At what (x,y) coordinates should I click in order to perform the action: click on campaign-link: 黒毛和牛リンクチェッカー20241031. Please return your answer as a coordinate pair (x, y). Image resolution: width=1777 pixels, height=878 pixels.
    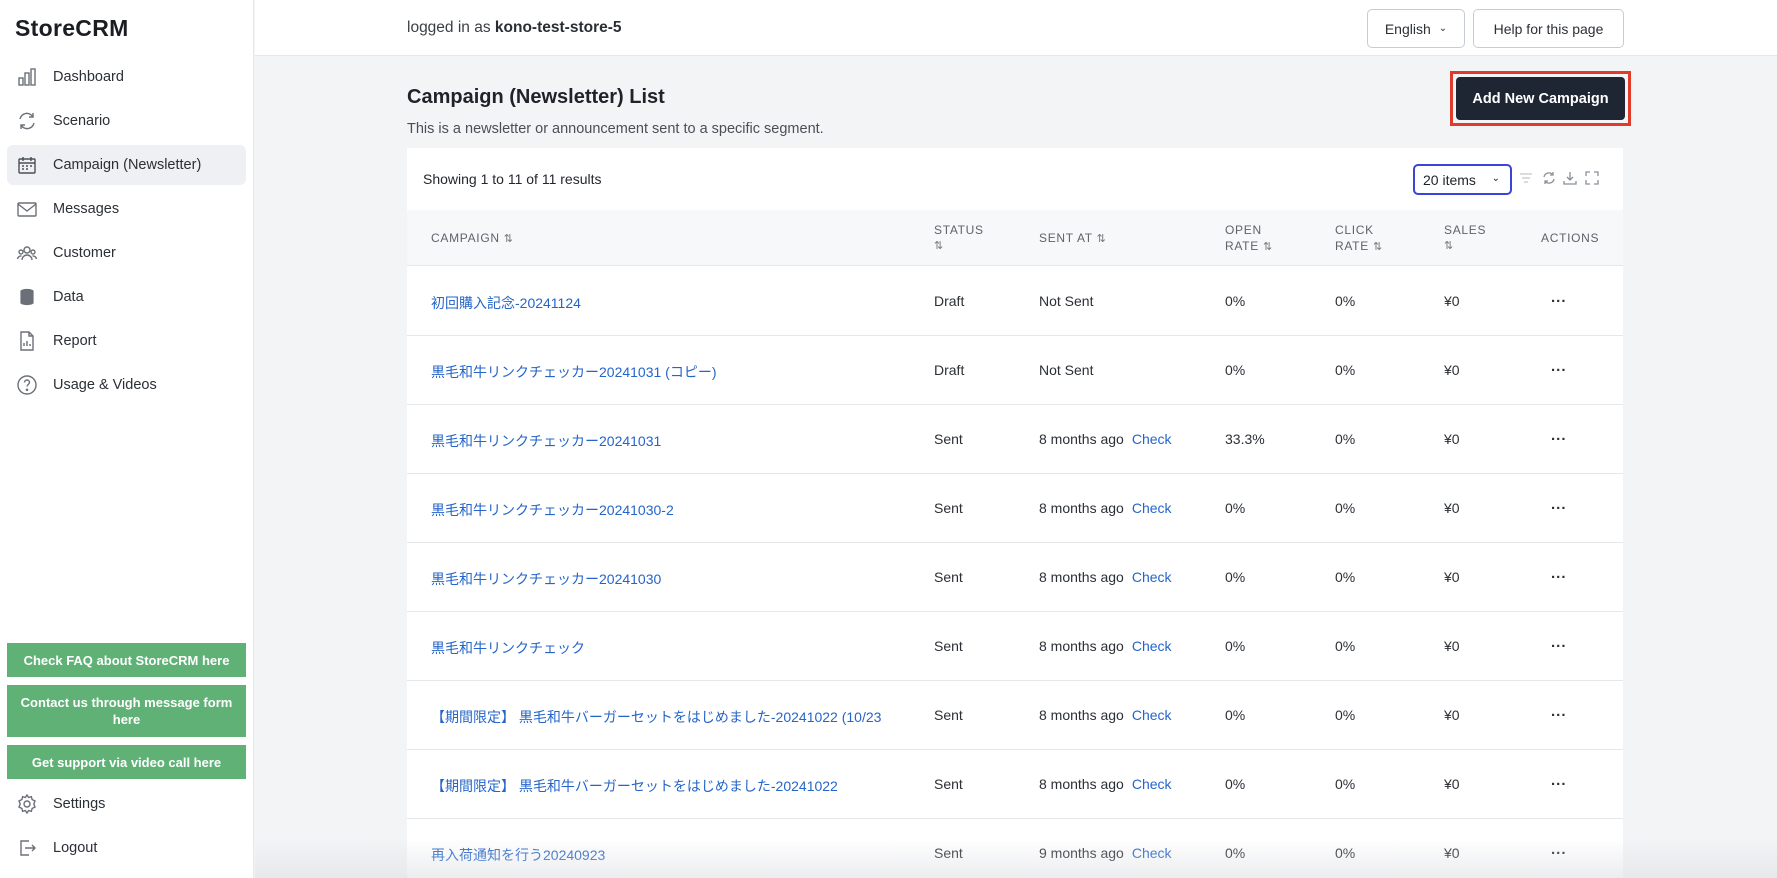
    Looking at the image, I should click on (546, 441).